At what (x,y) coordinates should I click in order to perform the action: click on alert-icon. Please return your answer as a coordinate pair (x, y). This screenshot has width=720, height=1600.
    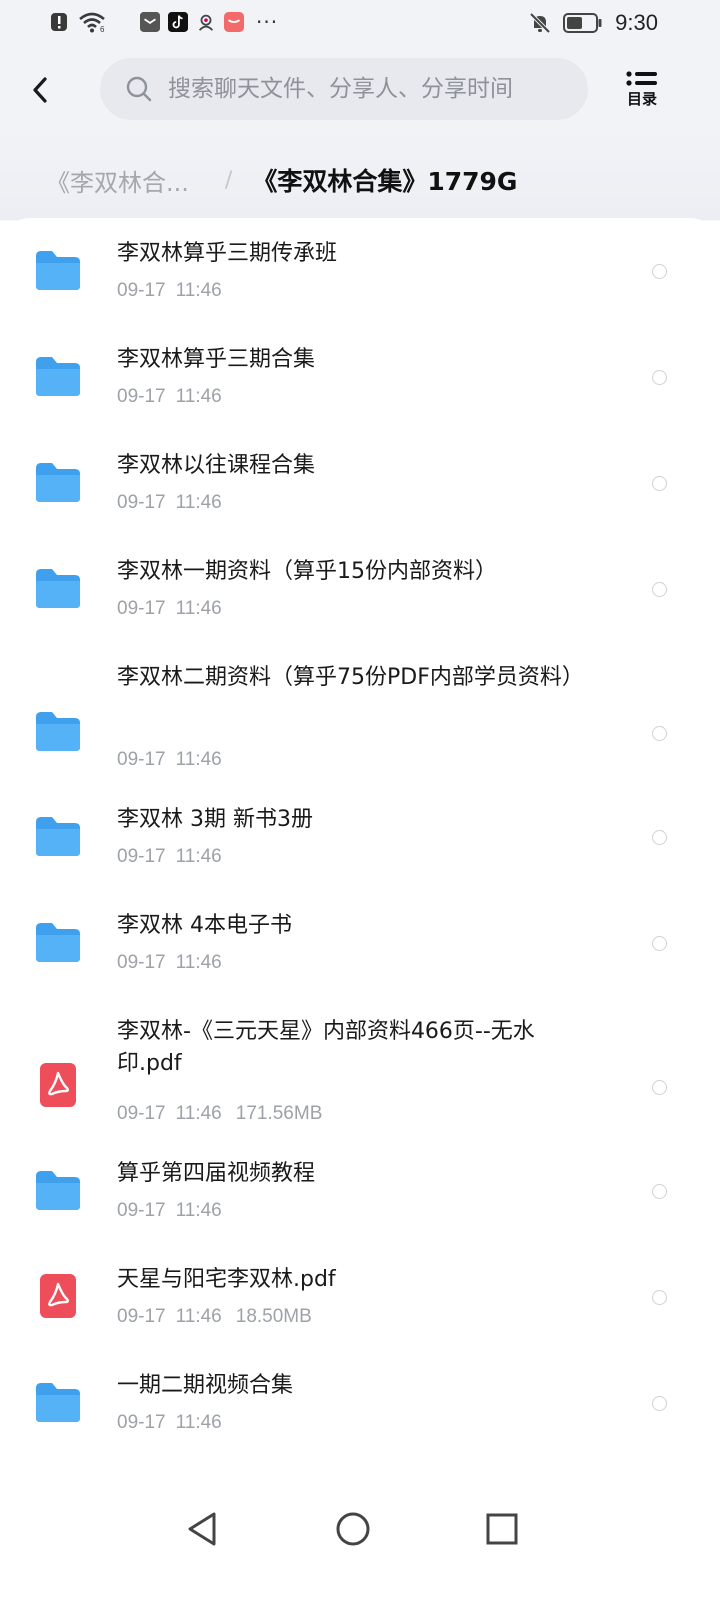
    Looking at the image, I should click on (59, 22).